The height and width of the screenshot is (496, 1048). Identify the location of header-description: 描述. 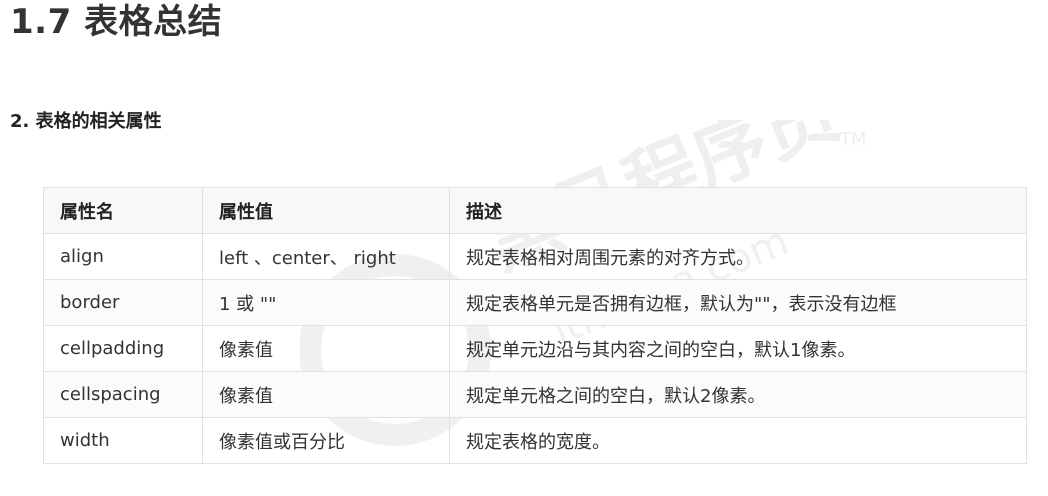
(738, 210).